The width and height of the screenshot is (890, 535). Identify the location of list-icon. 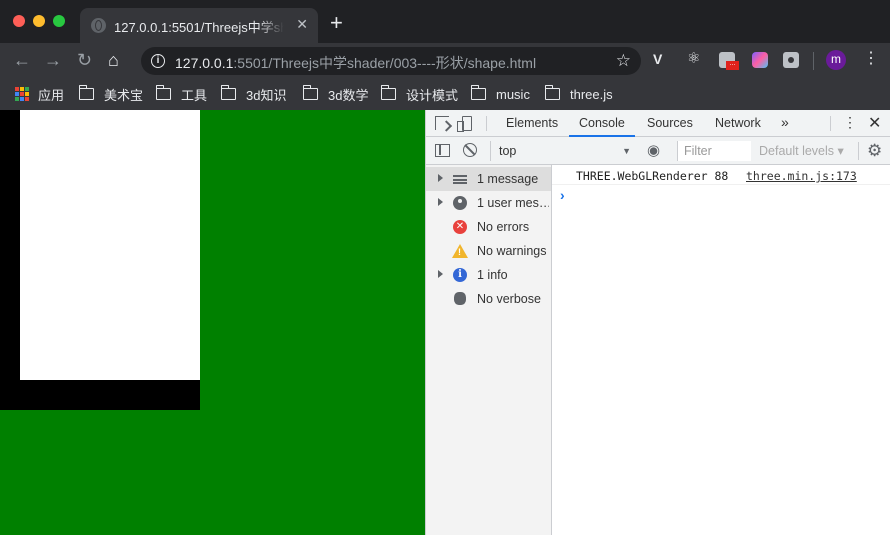
(460, 179).